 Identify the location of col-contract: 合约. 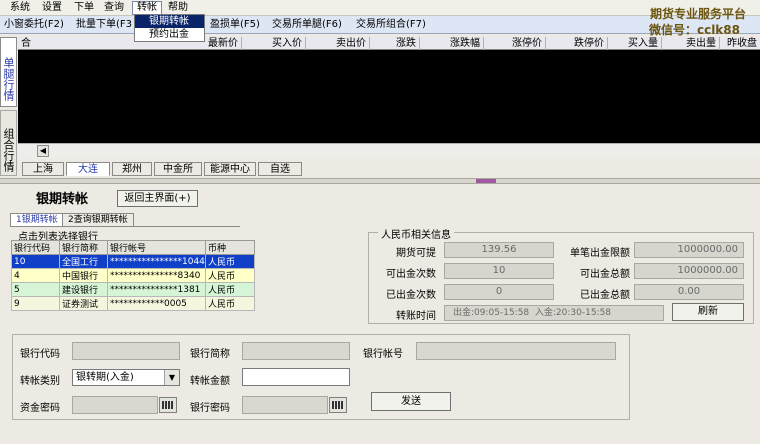
(30, 49).